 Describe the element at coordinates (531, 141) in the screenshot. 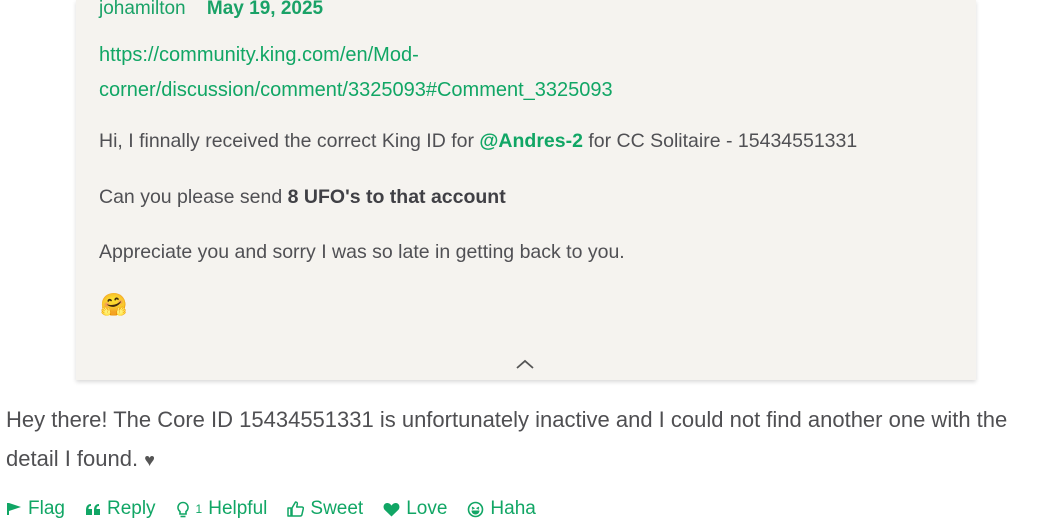

I see `user-mention-link: @Andres-2` at that location.